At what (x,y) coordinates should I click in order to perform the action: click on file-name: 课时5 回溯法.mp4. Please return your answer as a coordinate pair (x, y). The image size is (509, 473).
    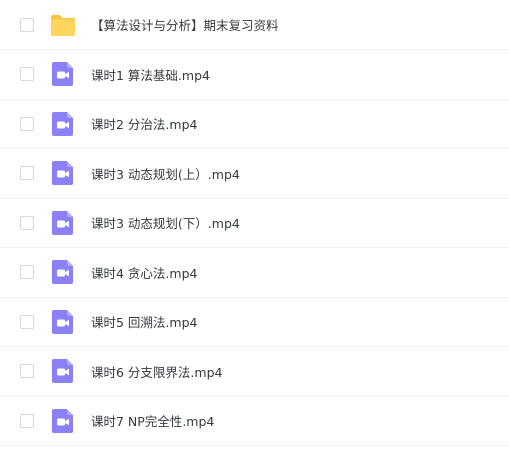
    Looking at the image, I should click on (144, 321).